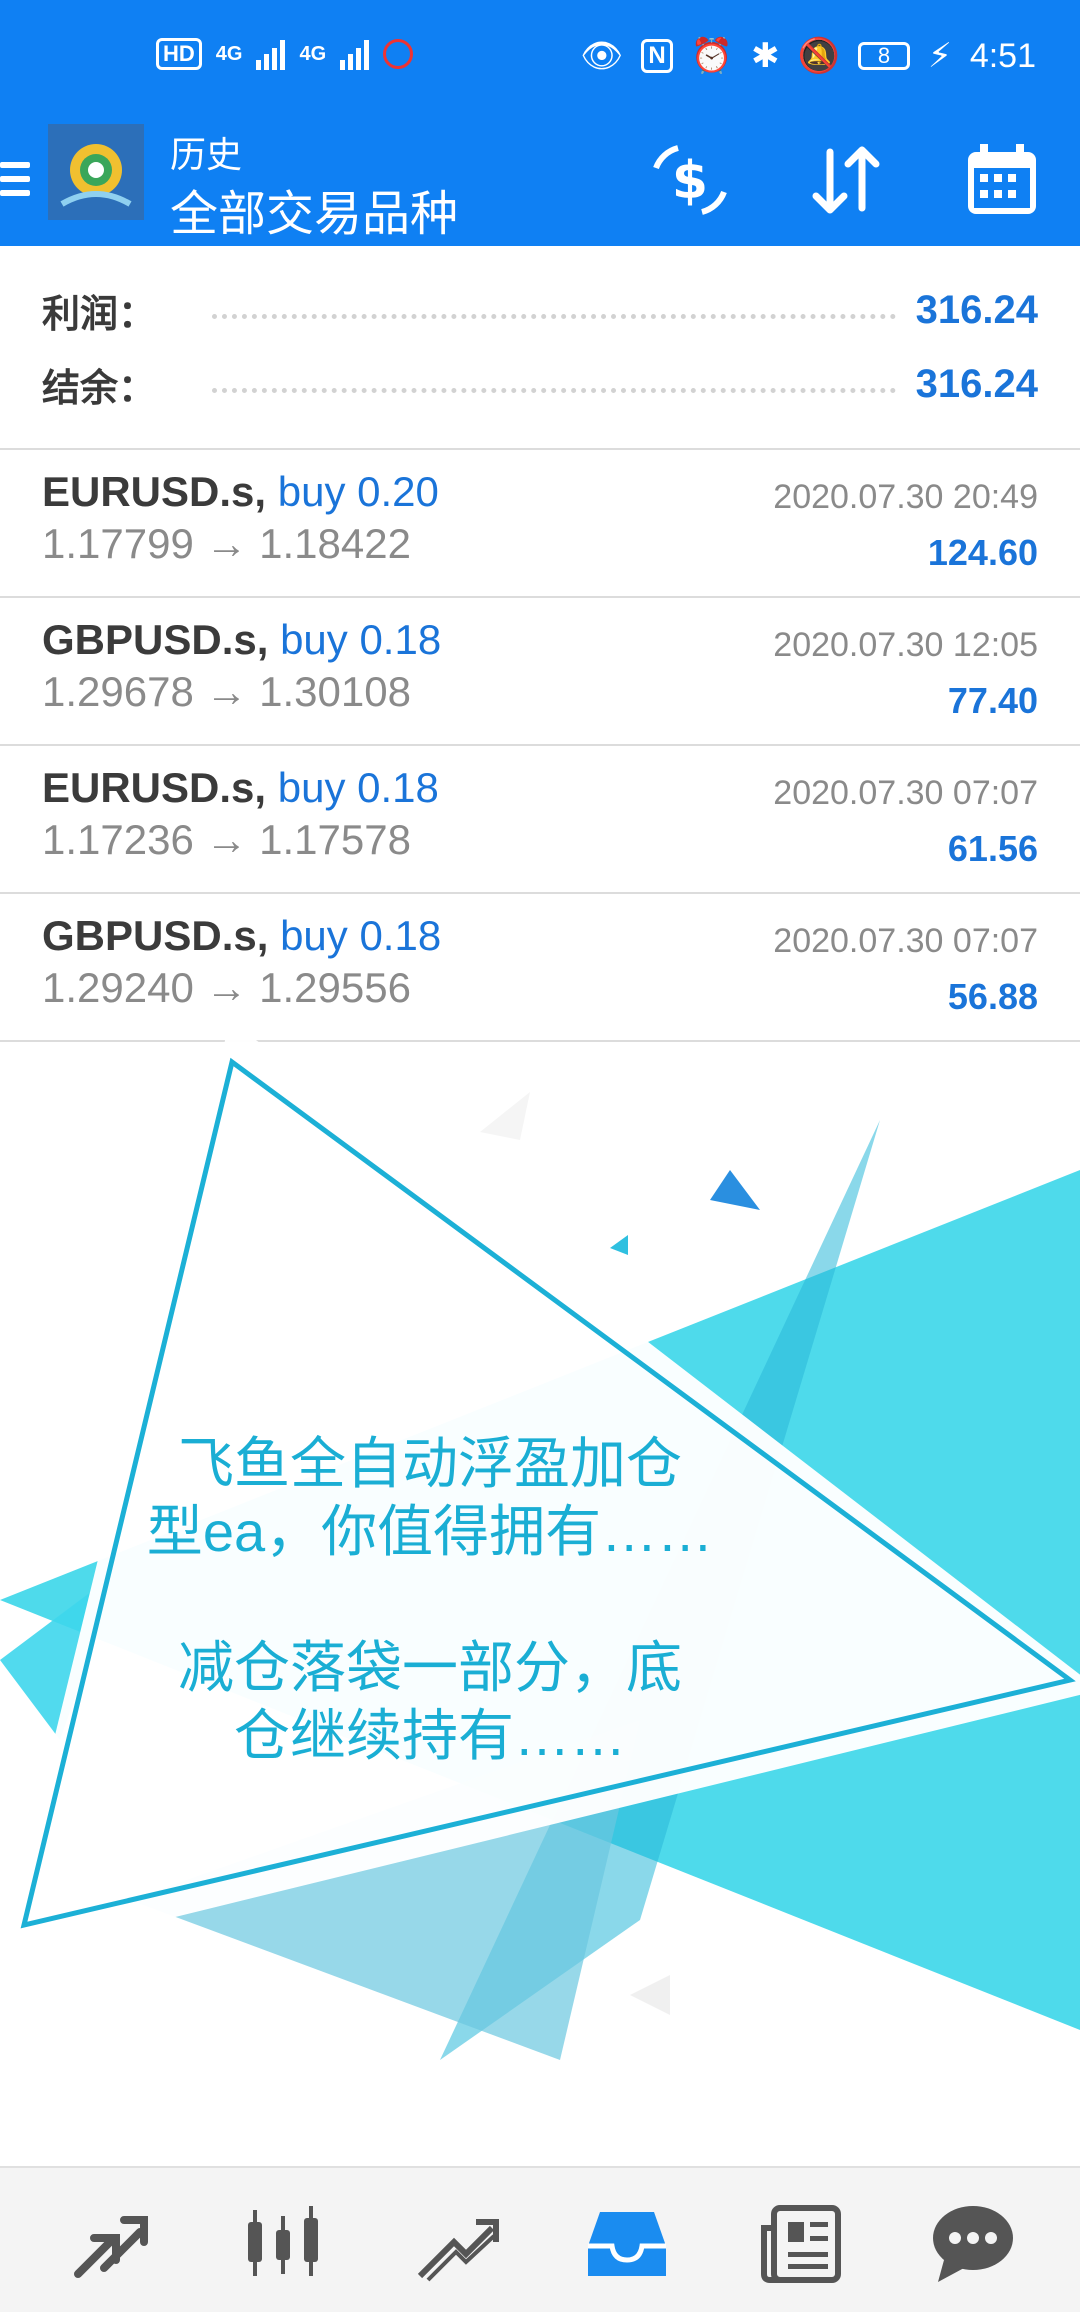 The height and width of the screenshot is (2312, 1080). I want to click on profit-label: 利润：, so click(99, 314).